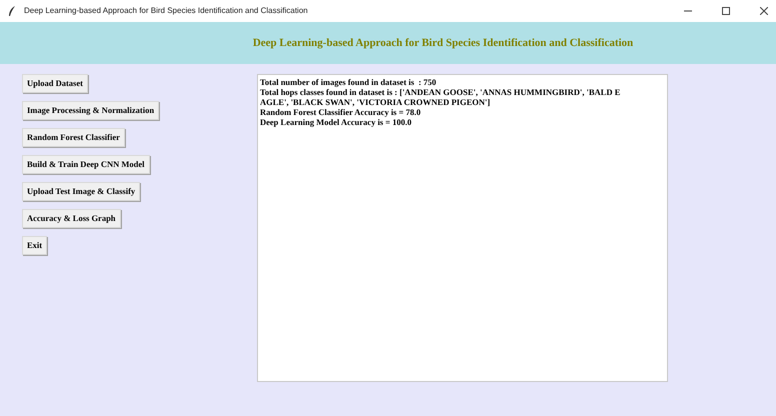 This screenshot has width=776, height=416. Describe the element at coordinates (12, 11) in the screenshot. I see `feather-icon` at that location.